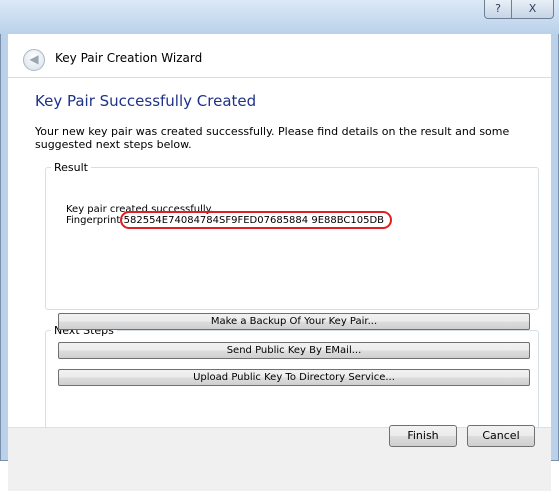  I want to click on wizard-title: Key Pair Creation Wizard, so click(129, 58).